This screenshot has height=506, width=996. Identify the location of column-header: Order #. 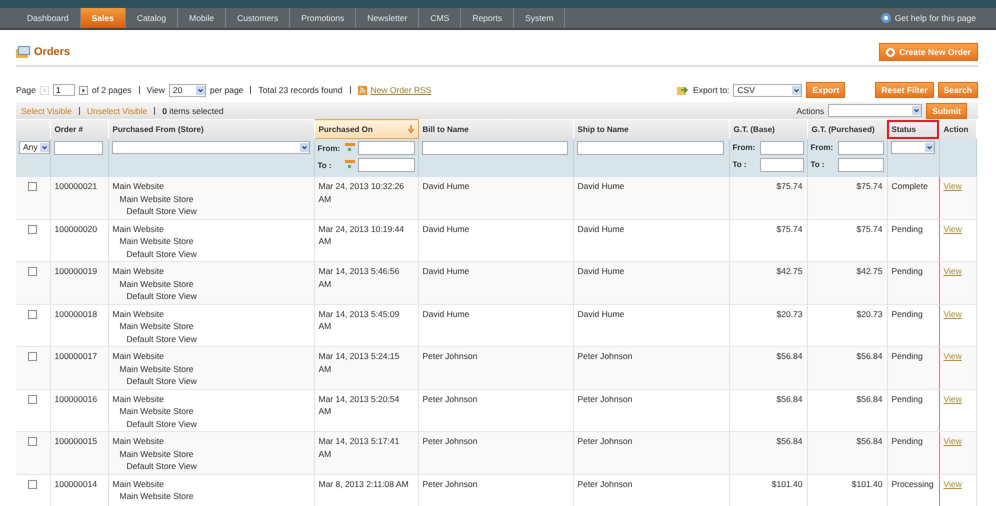
(79, 129).